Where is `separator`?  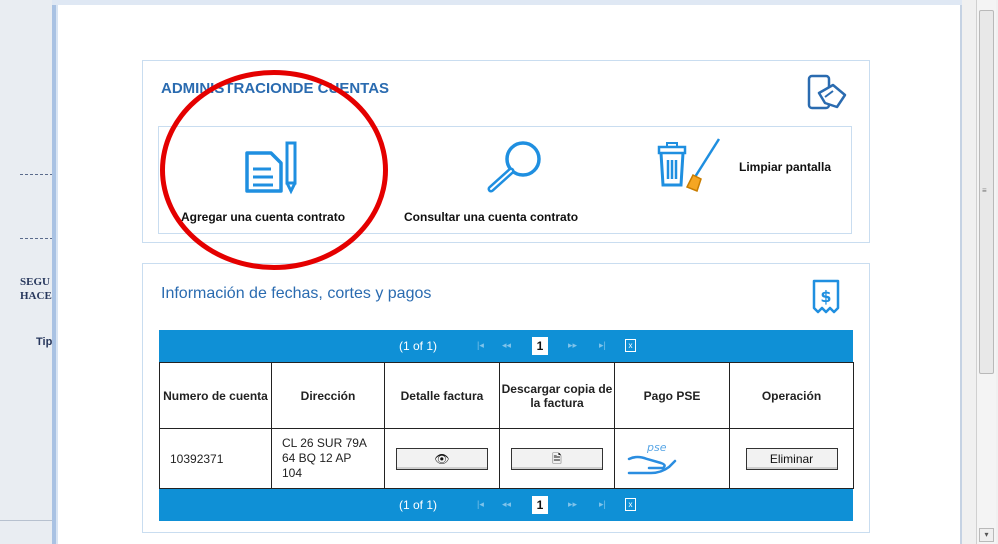 separator is located at coordinates (30, 520).